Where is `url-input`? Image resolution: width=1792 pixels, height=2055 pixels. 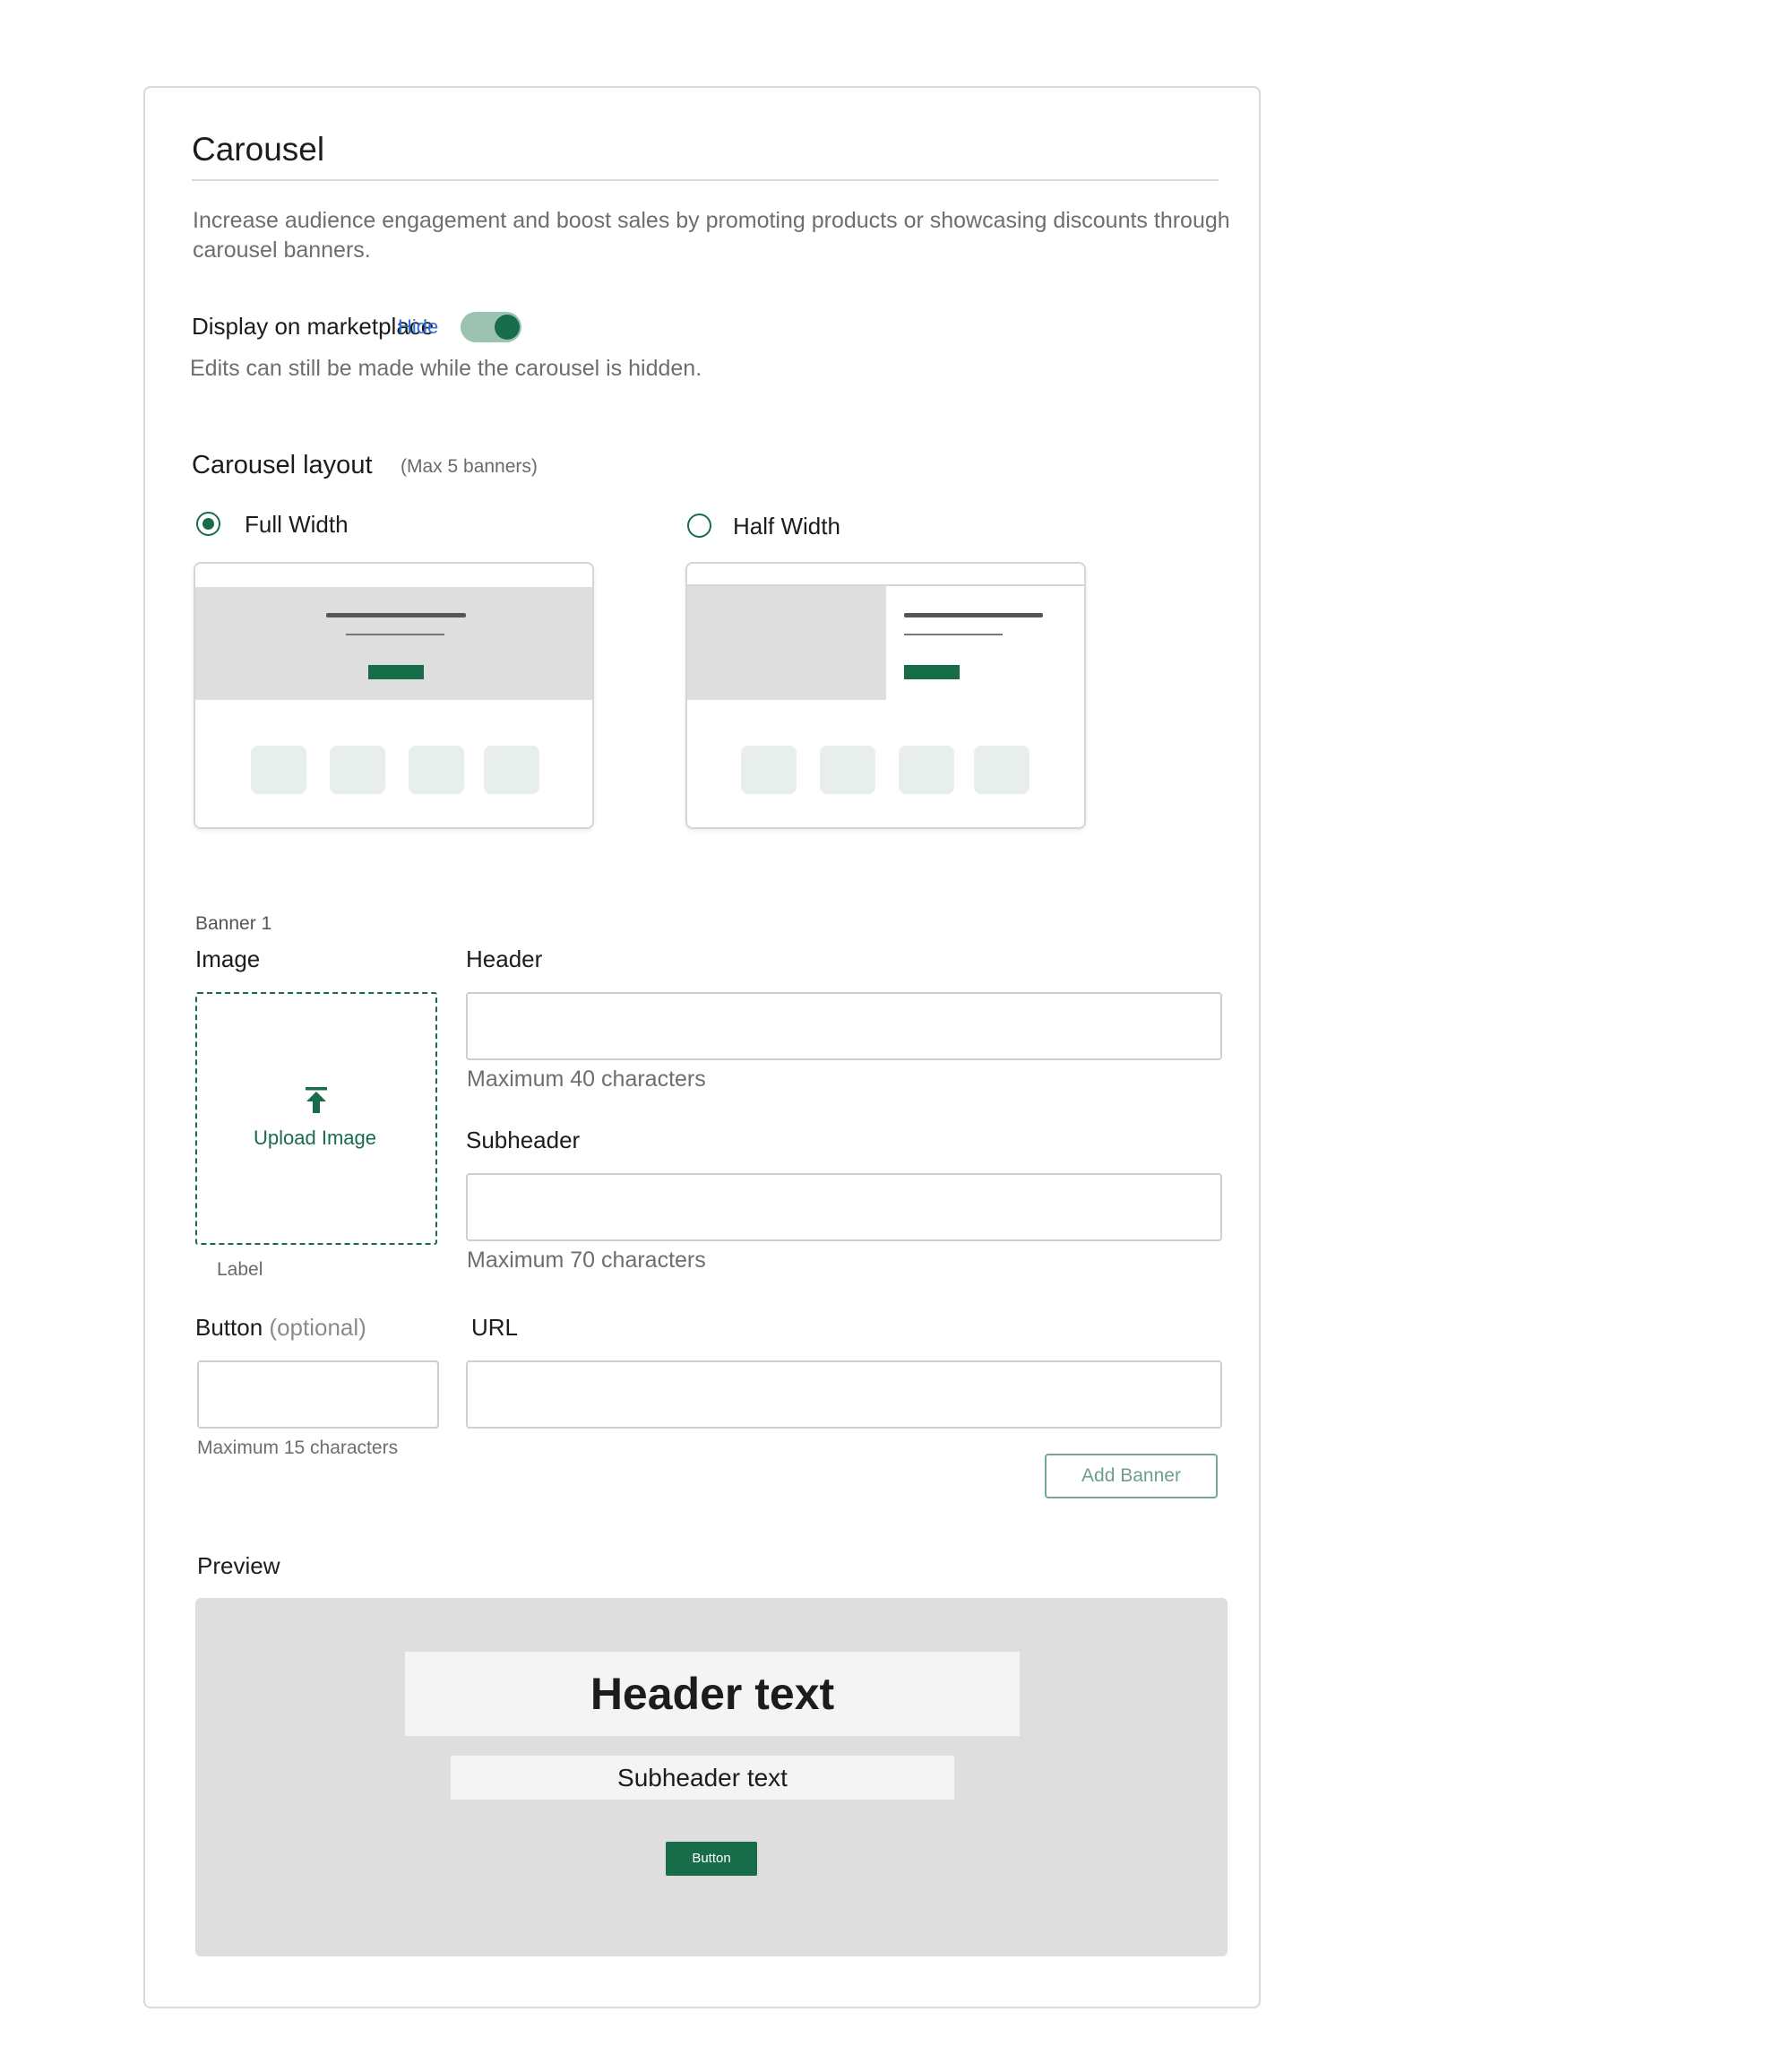 url-input is located at coordinates (844, 1394).